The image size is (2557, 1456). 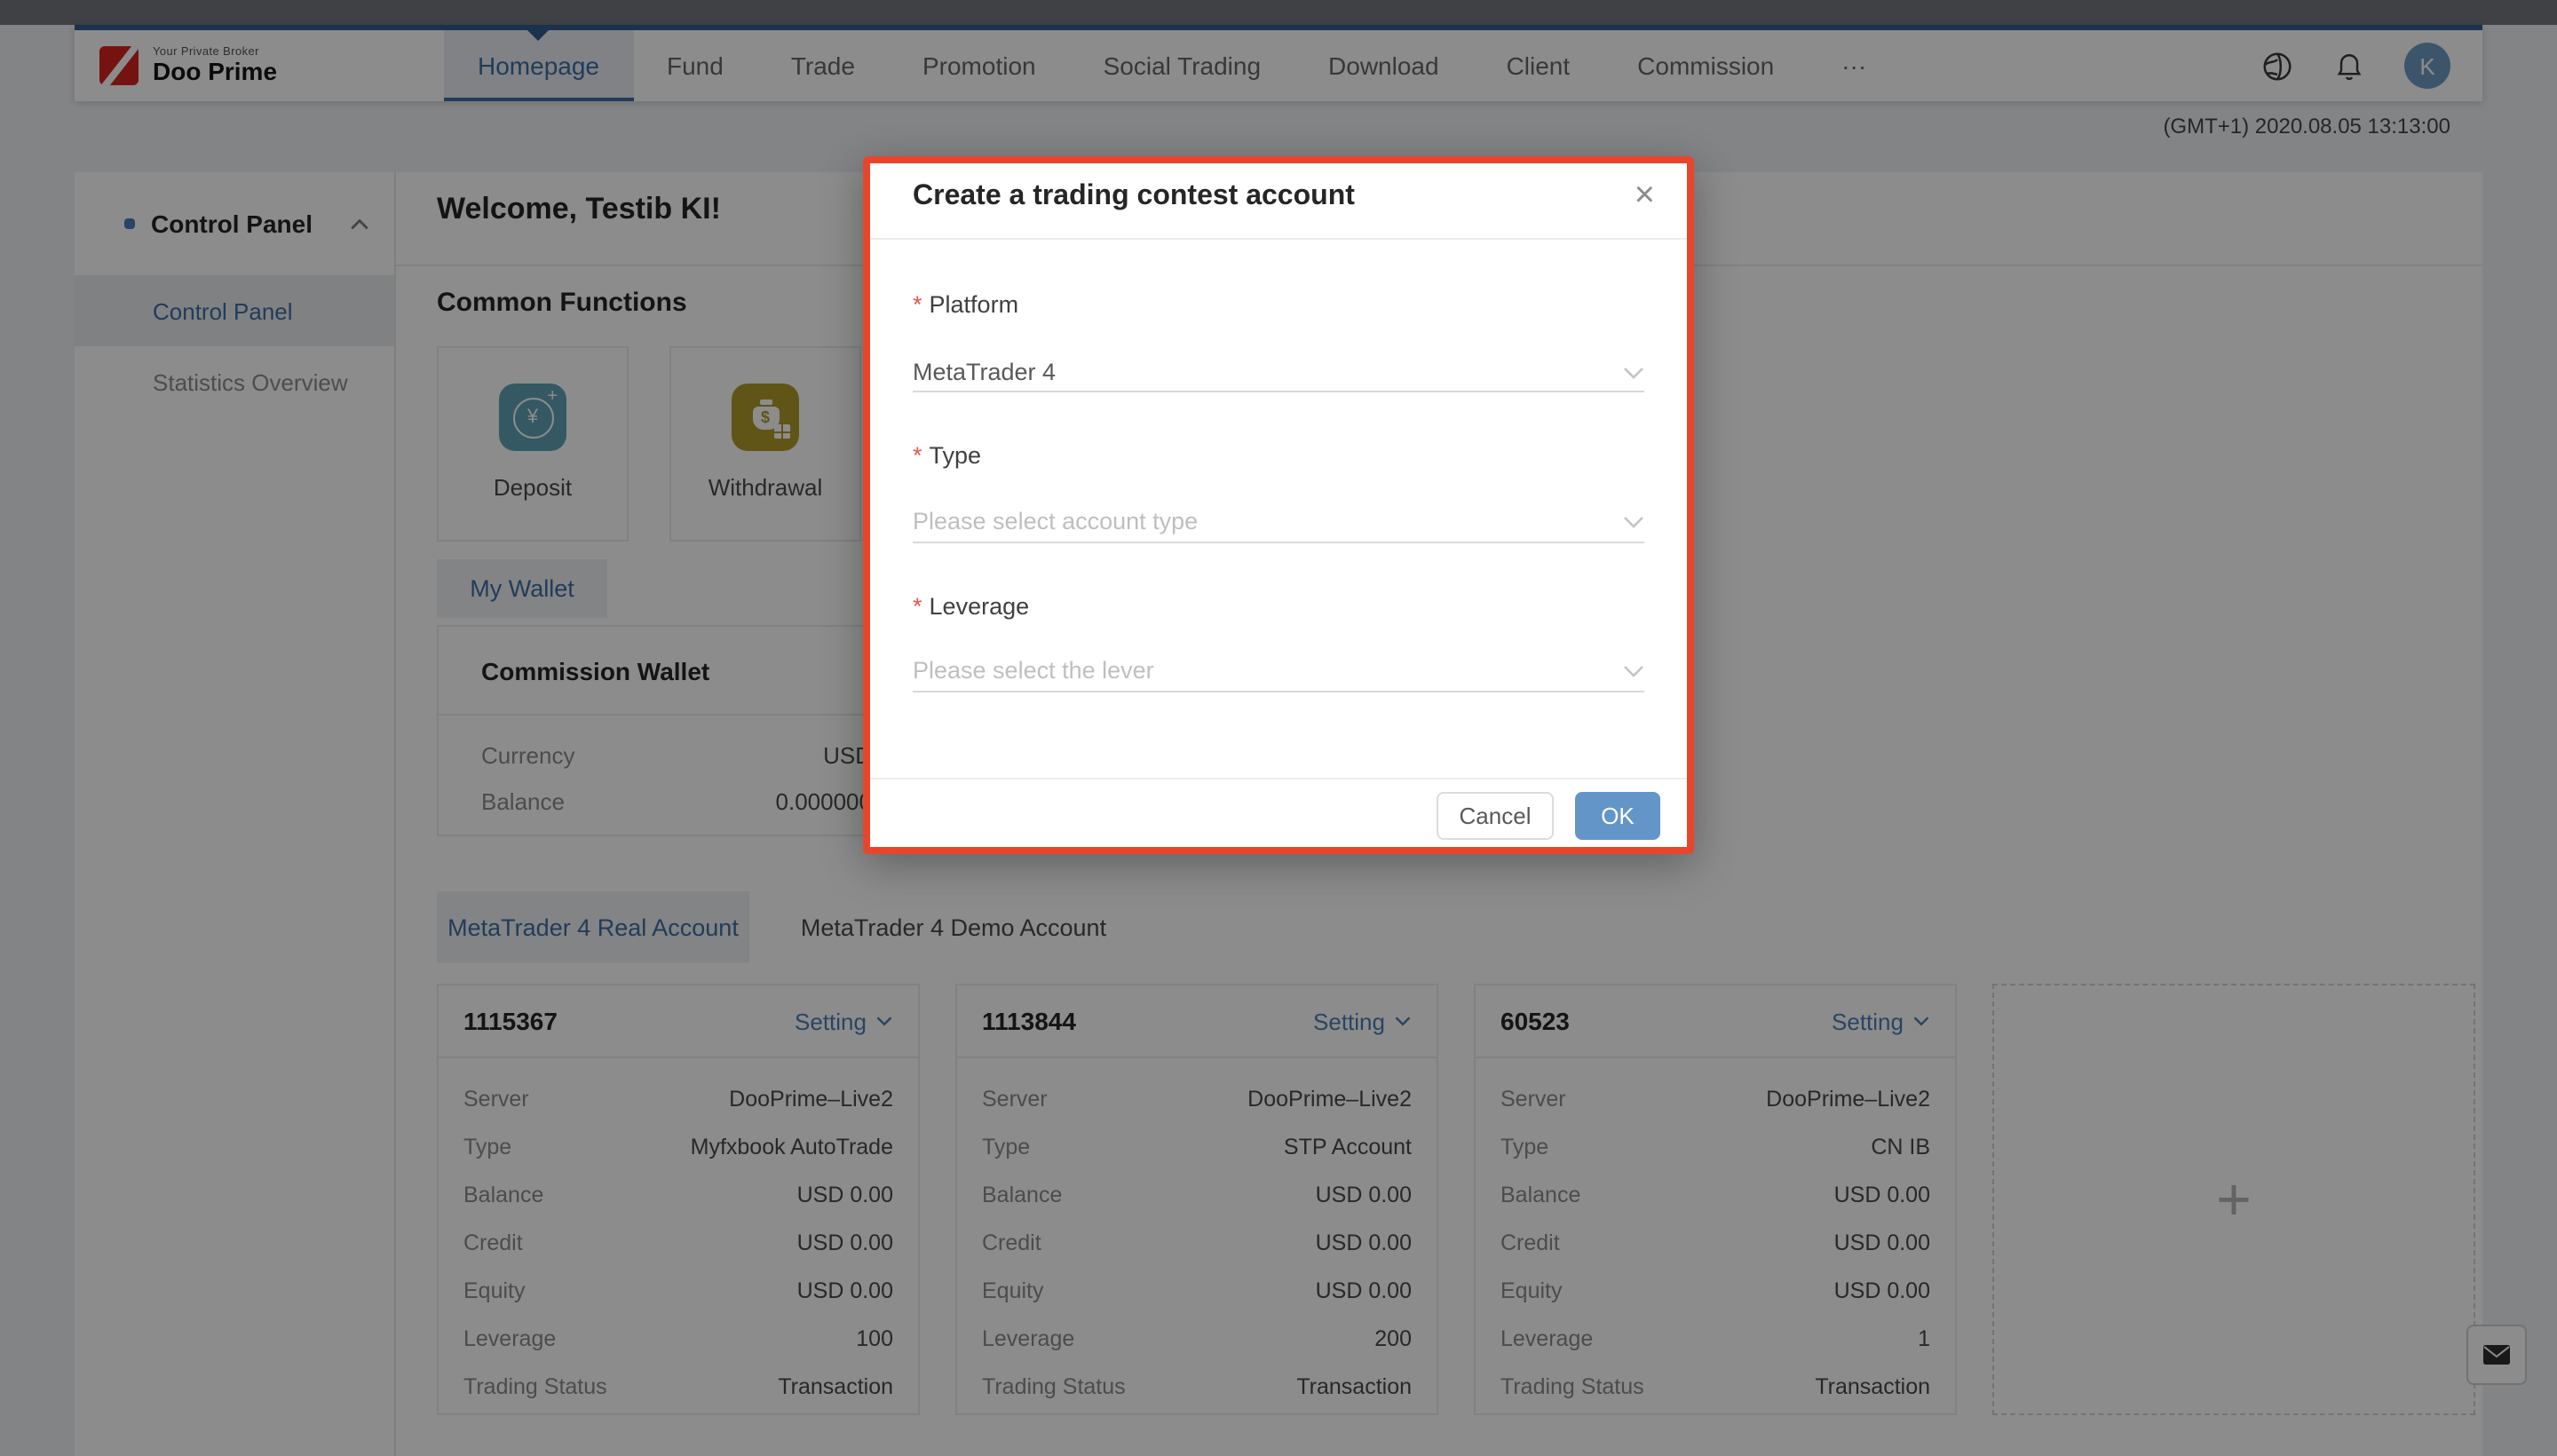 I want to click on leverage-select: Please select the lever, so click(x=1278, y=670).